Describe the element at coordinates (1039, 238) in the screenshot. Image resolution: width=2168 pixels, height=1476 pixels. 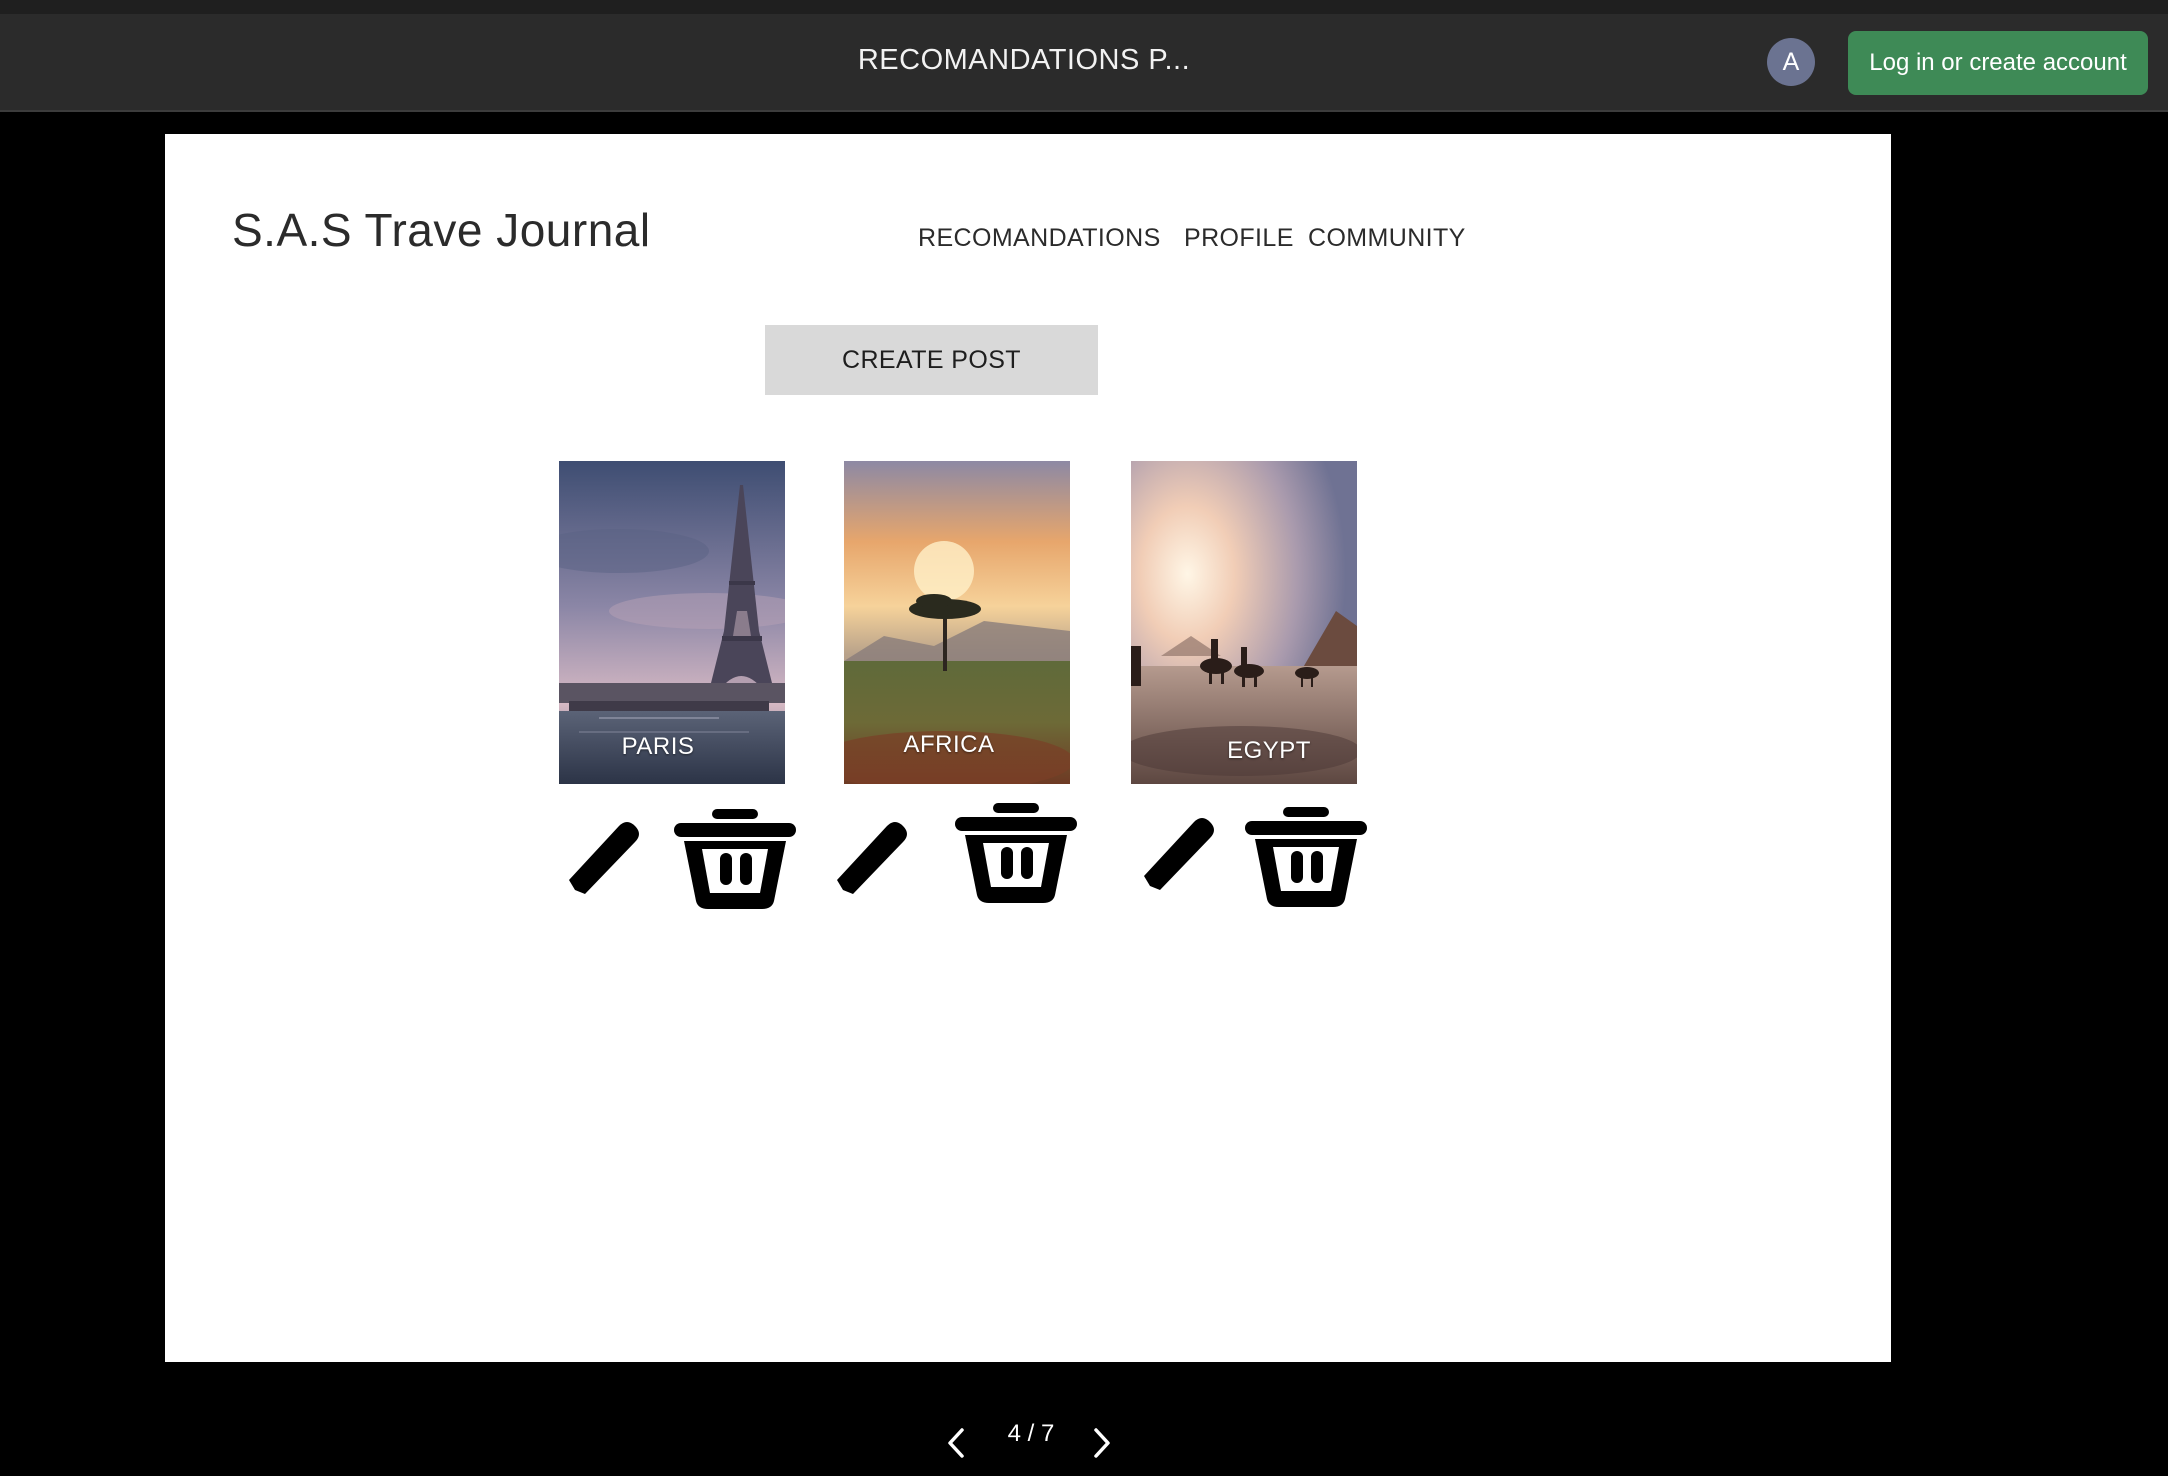
I see `nav-link-recommendations: RECOMANDATIONS` at that location.